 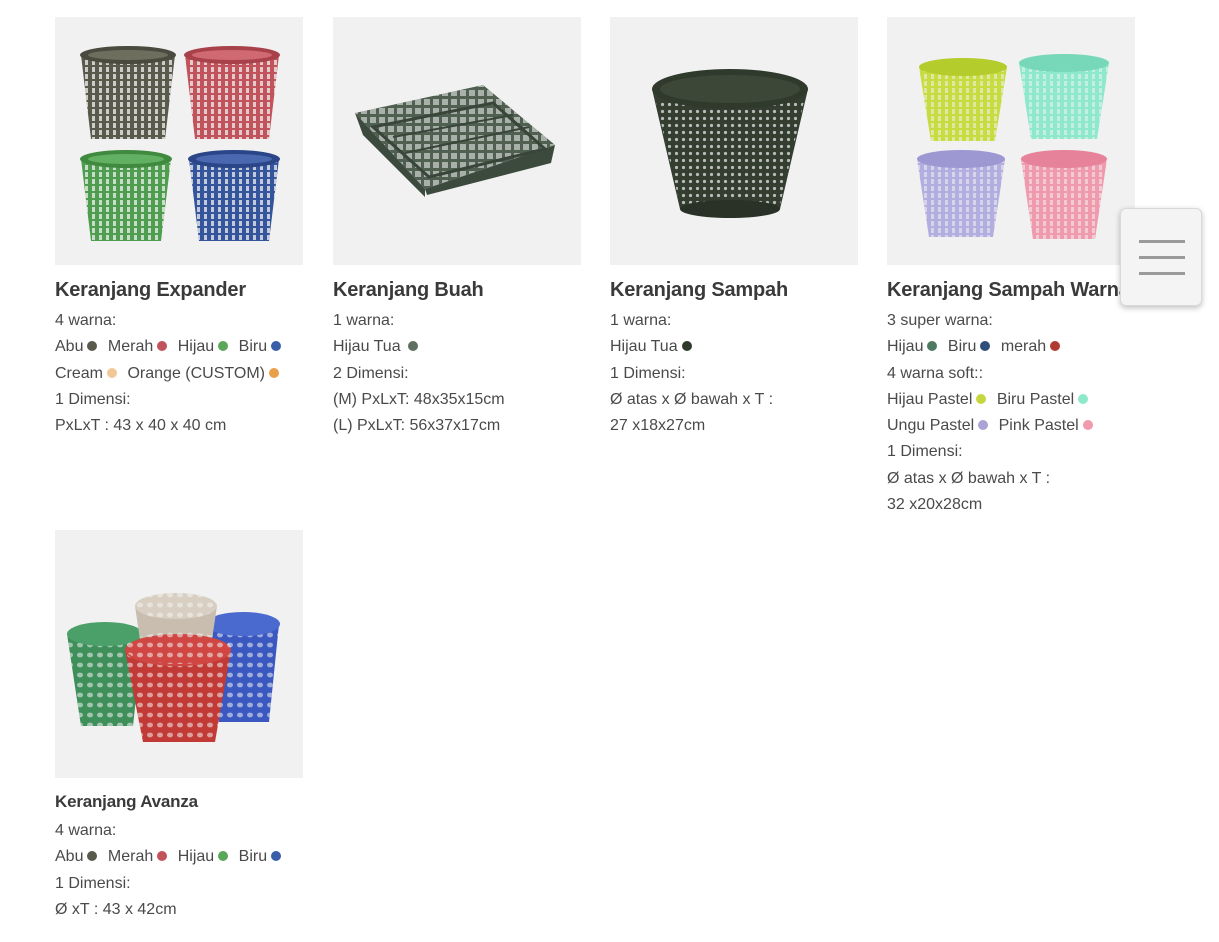 I want to click on product-image-expander, so click(x=179, y=141).